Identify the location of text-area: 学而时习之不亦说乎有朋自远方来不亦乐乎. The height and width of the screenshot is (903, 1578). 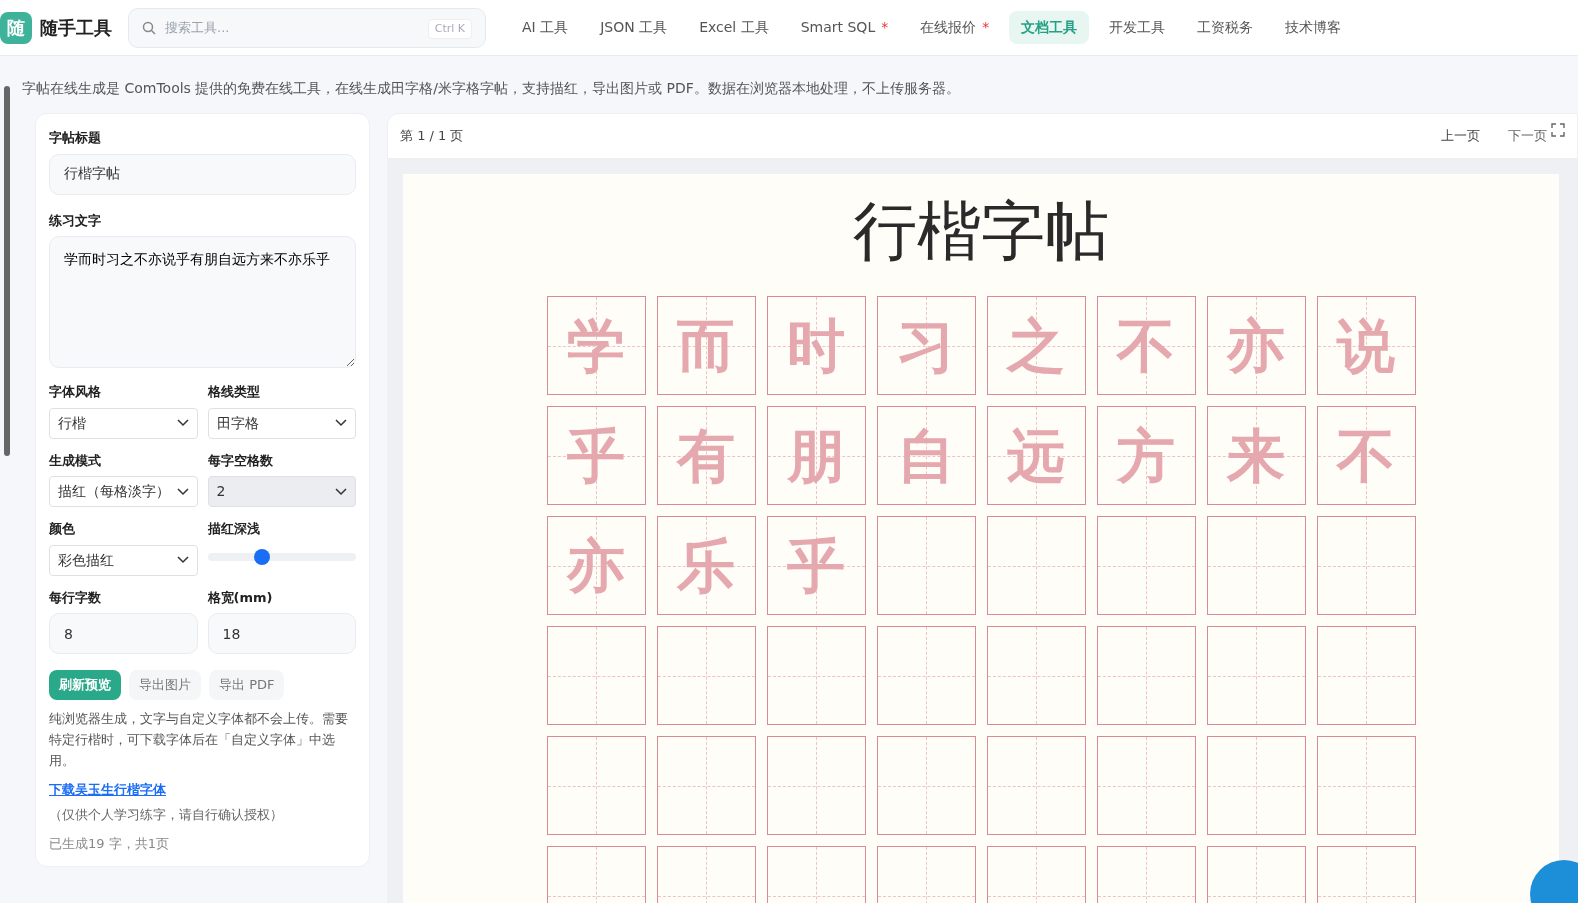
(202, 302).